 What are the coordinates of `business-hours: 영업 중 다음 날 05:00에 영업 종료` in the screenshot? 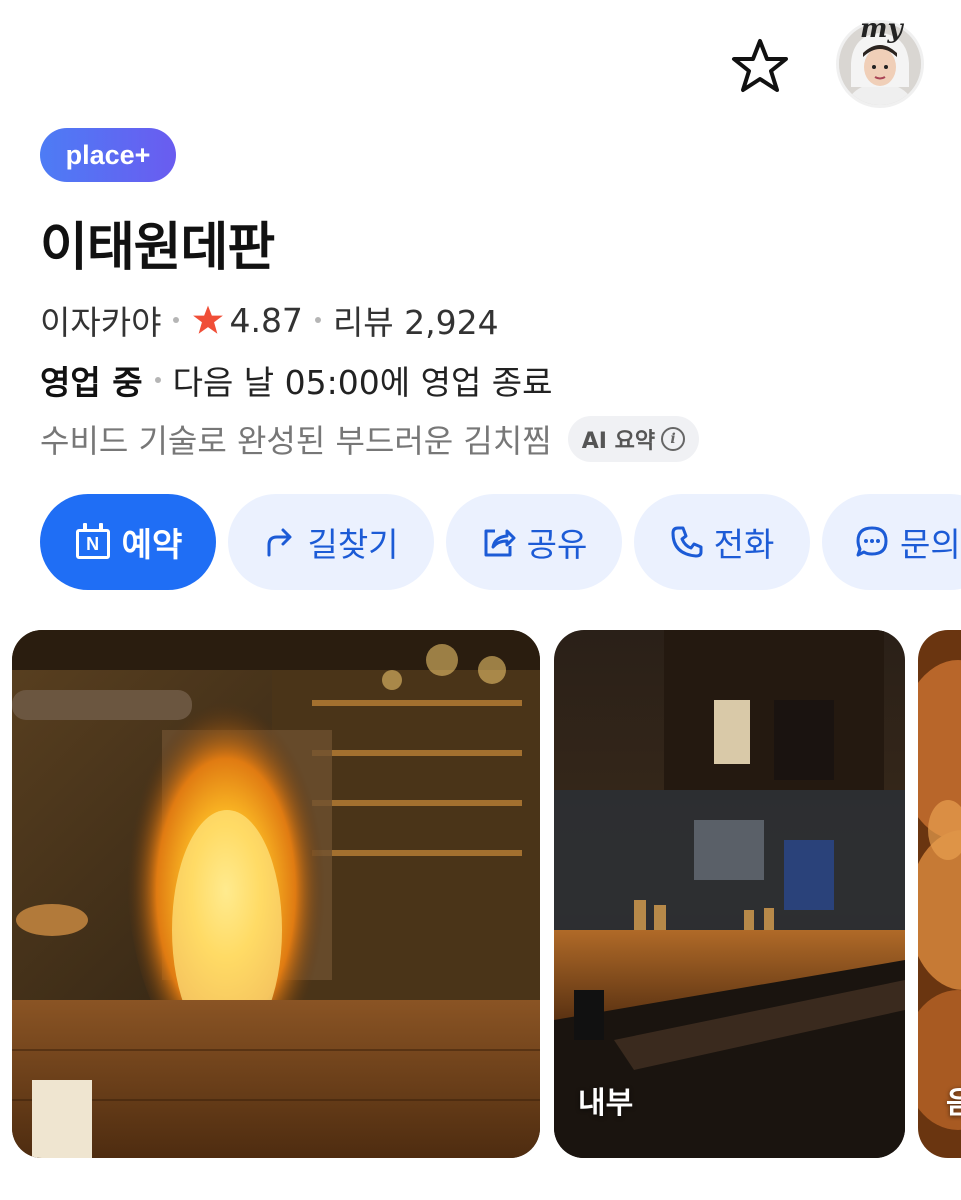 It's located at (296, 380).